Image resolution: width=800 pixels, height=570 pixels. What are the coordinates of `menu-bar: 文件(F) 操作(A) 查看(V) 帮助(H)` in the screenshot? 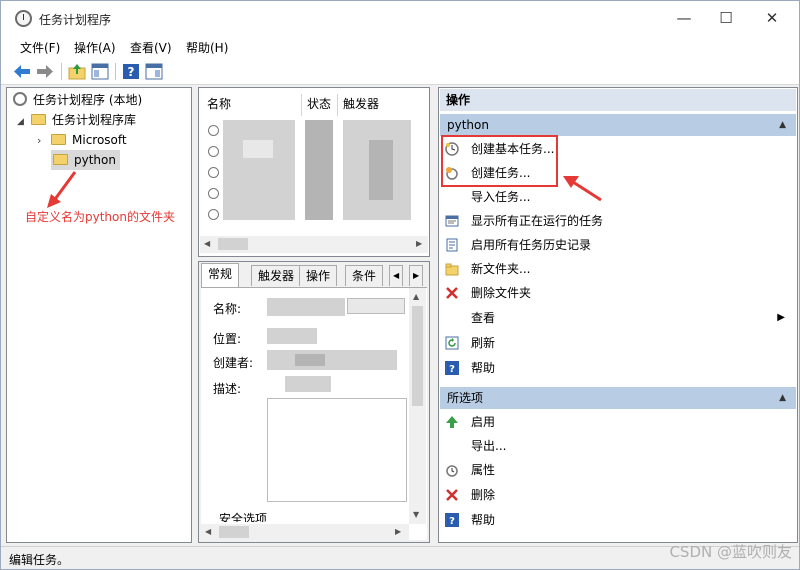 It's located at (400, 47).